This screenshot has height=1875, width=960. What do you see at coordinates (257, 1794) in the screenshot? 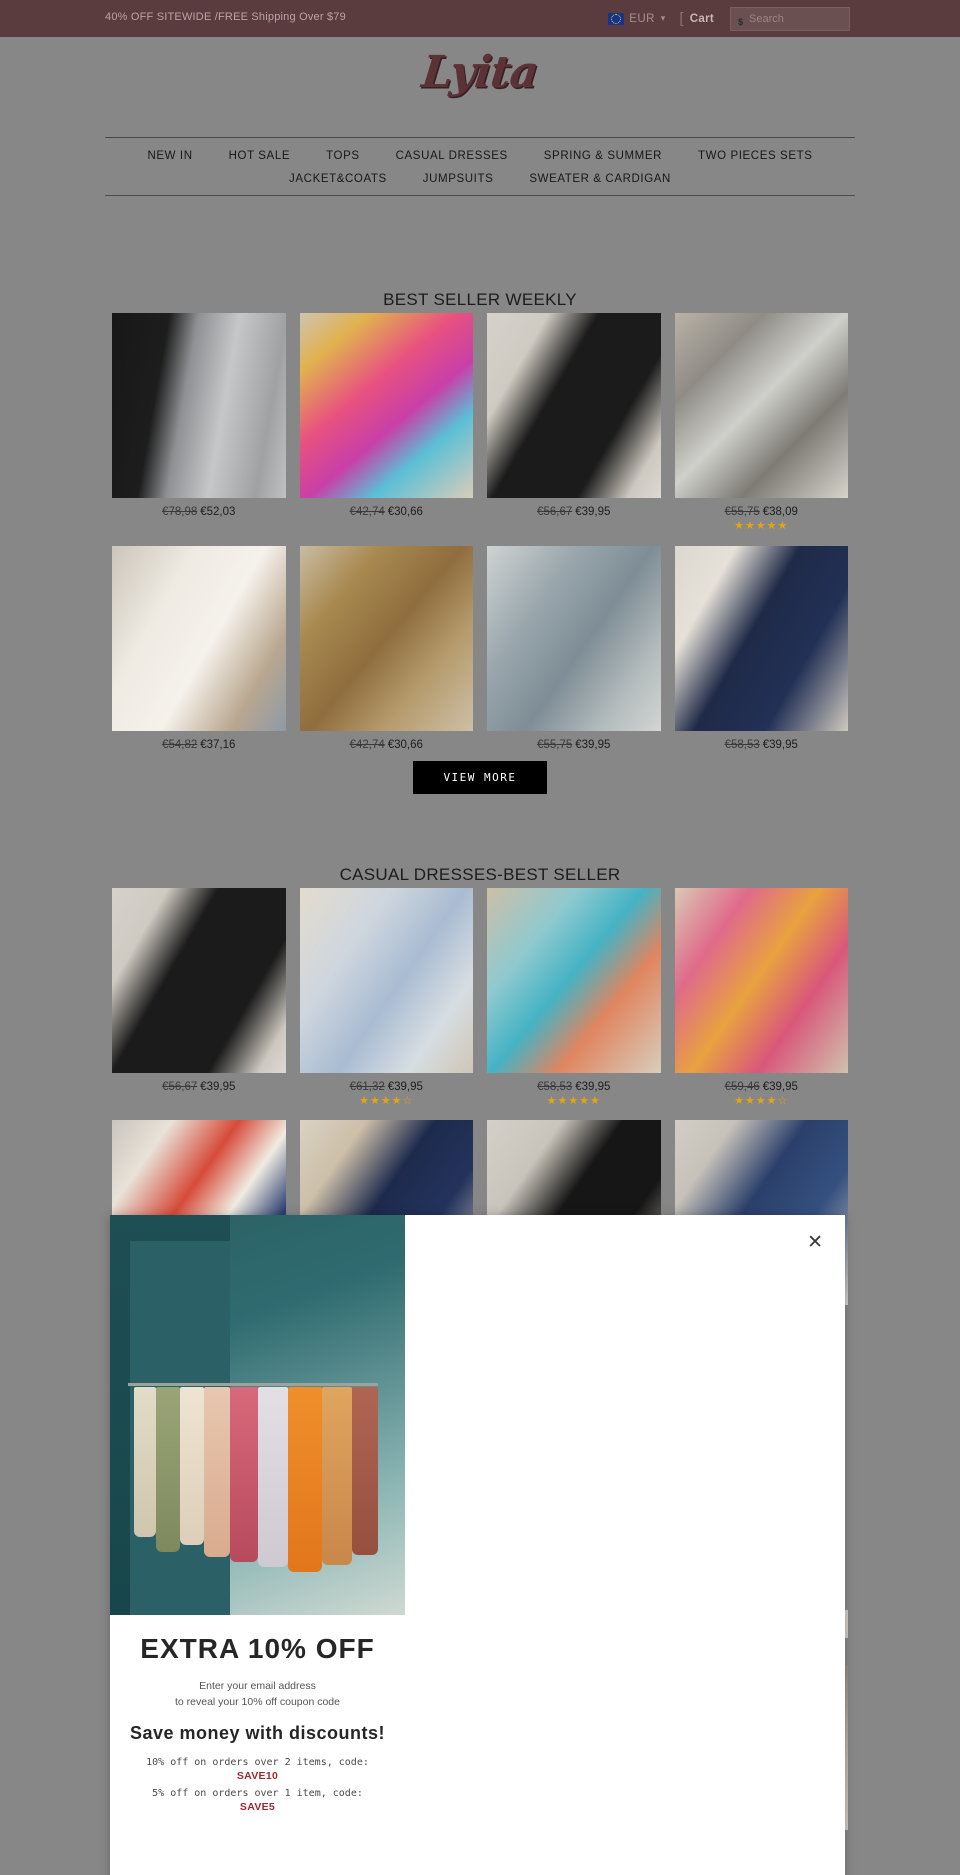
I see `offer-2-text: 5% off on orders over 1 item, code:` at bounding box center [257, 1794].